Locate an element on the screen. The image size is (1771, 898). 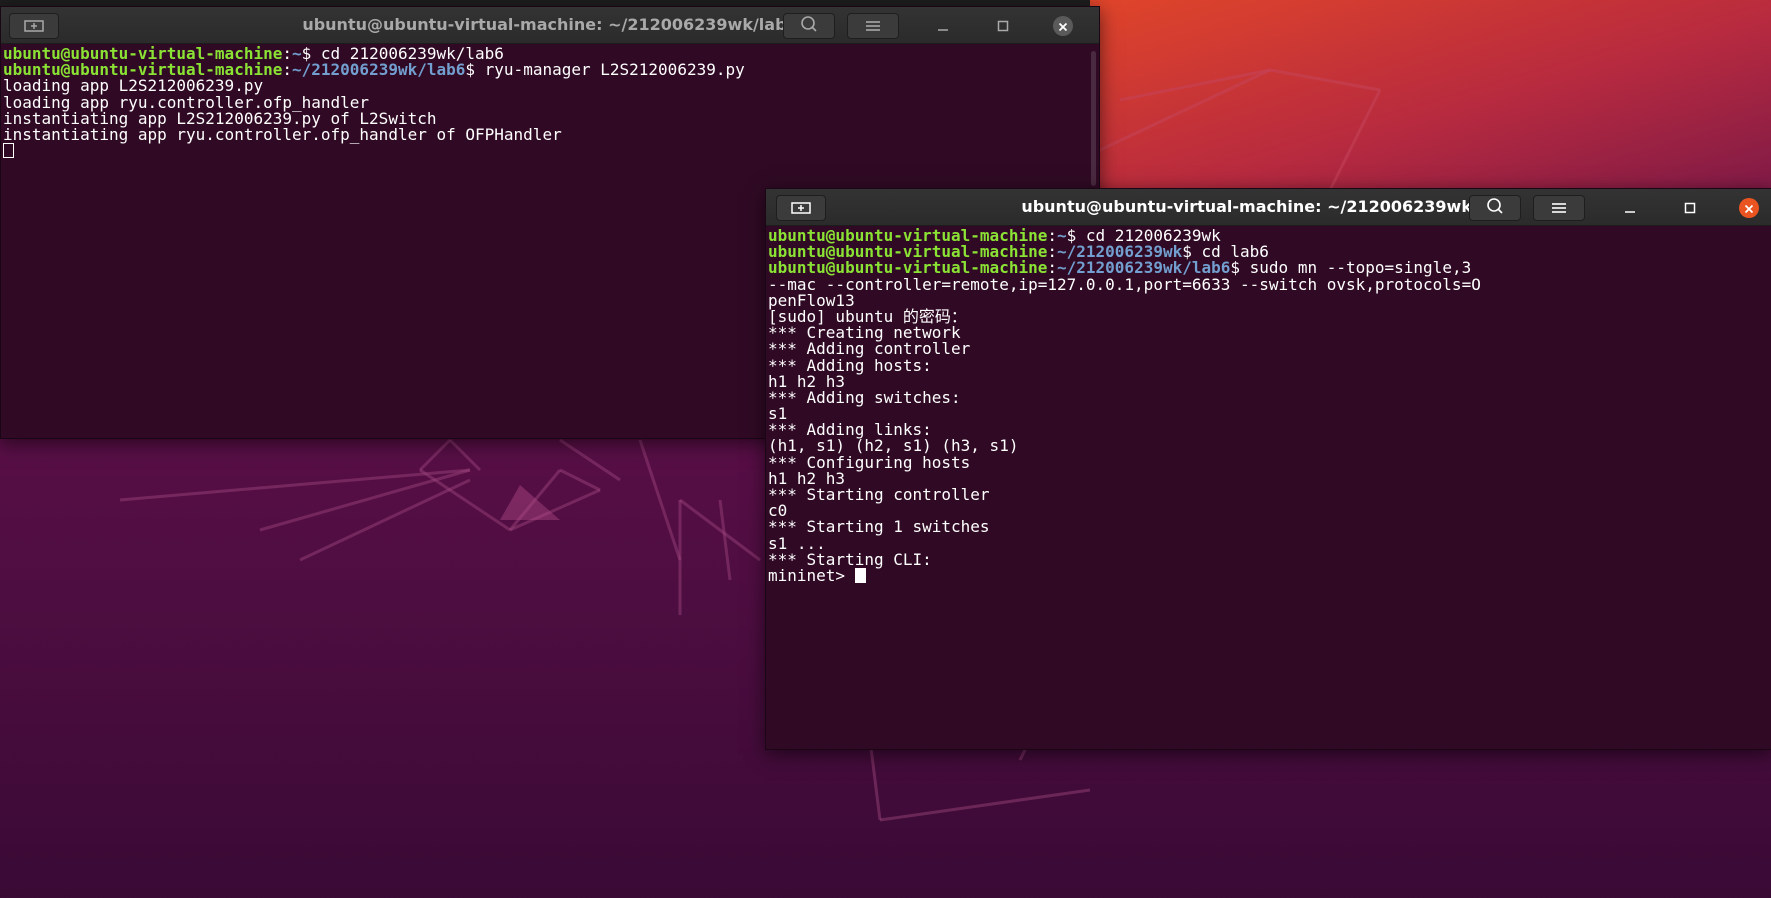
terminal-line: mininet> is located at coordinates (1269, 575).